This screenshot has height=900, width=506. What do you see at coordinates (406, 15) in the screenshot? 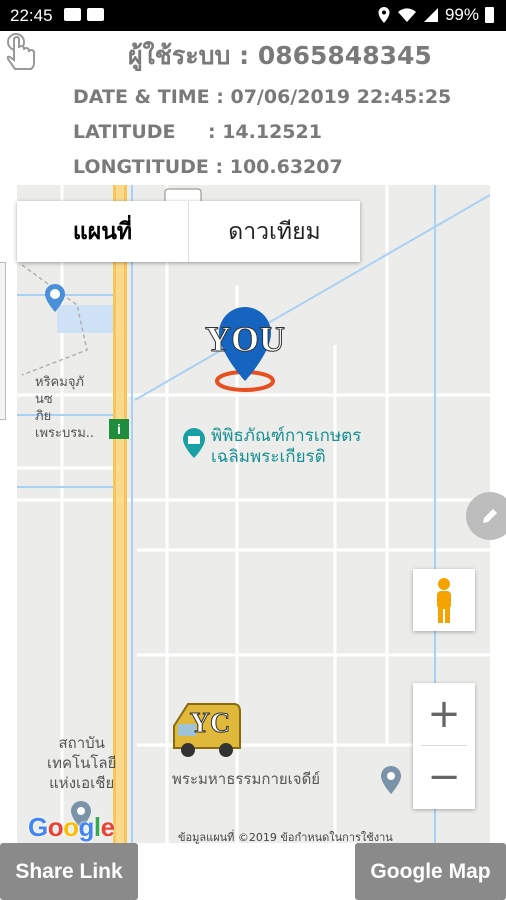
I see `wifi-icon` at bounding box center [406, 15].